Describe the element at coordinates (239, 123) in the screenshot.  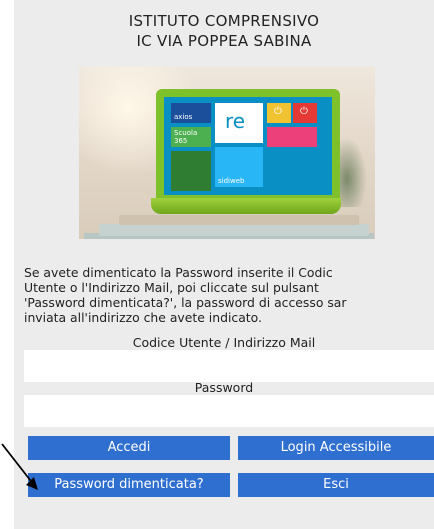
I see `re-tile: re` at that location.